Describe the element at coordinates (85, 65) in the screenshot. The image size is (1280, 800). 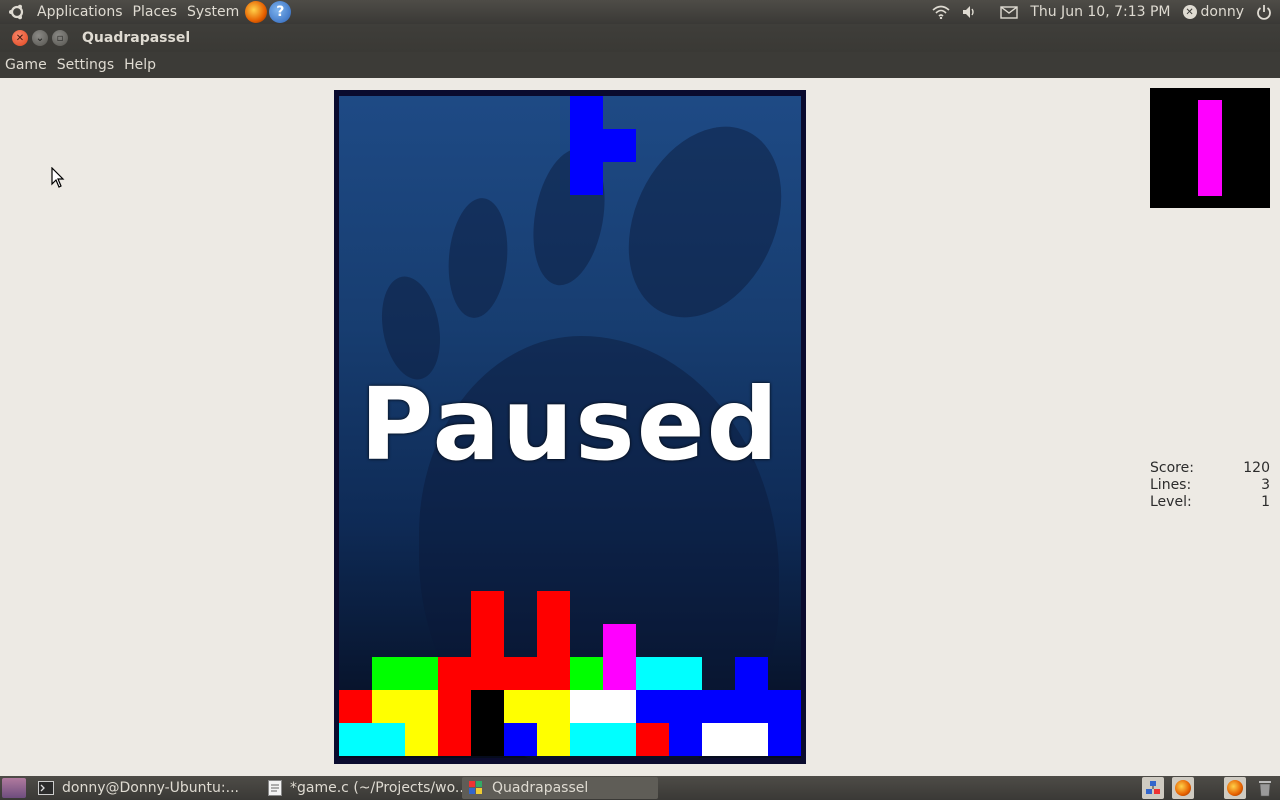
I see `settings-menu: Settings` at that location.